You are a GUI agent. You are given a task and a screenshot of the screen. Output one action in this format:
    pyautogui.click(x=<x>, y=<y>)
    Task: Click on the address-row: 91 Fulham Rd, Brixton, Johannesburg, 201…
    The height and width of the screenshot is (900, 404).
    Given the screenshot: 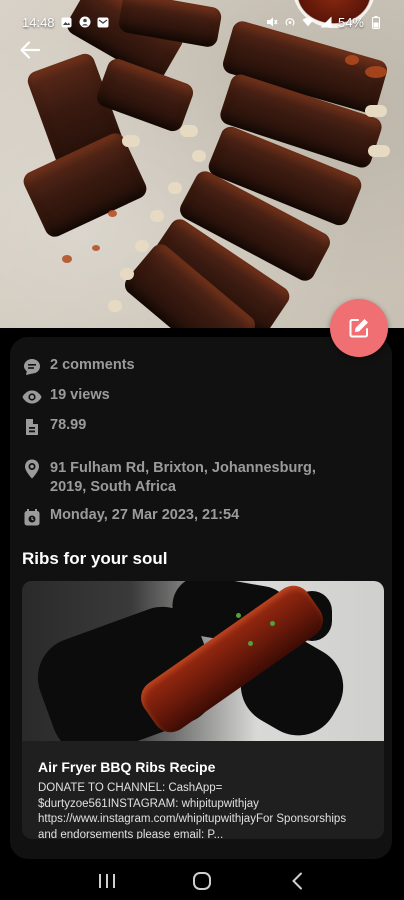 What is the action you would take?
    pyautogui.click(x=201, y=478)
    